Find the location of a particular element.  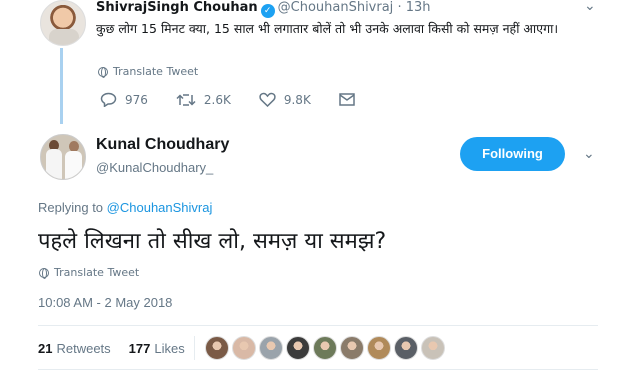

parent-author-handle: @ChouhanShivraj is located at coordinates (336, 7).